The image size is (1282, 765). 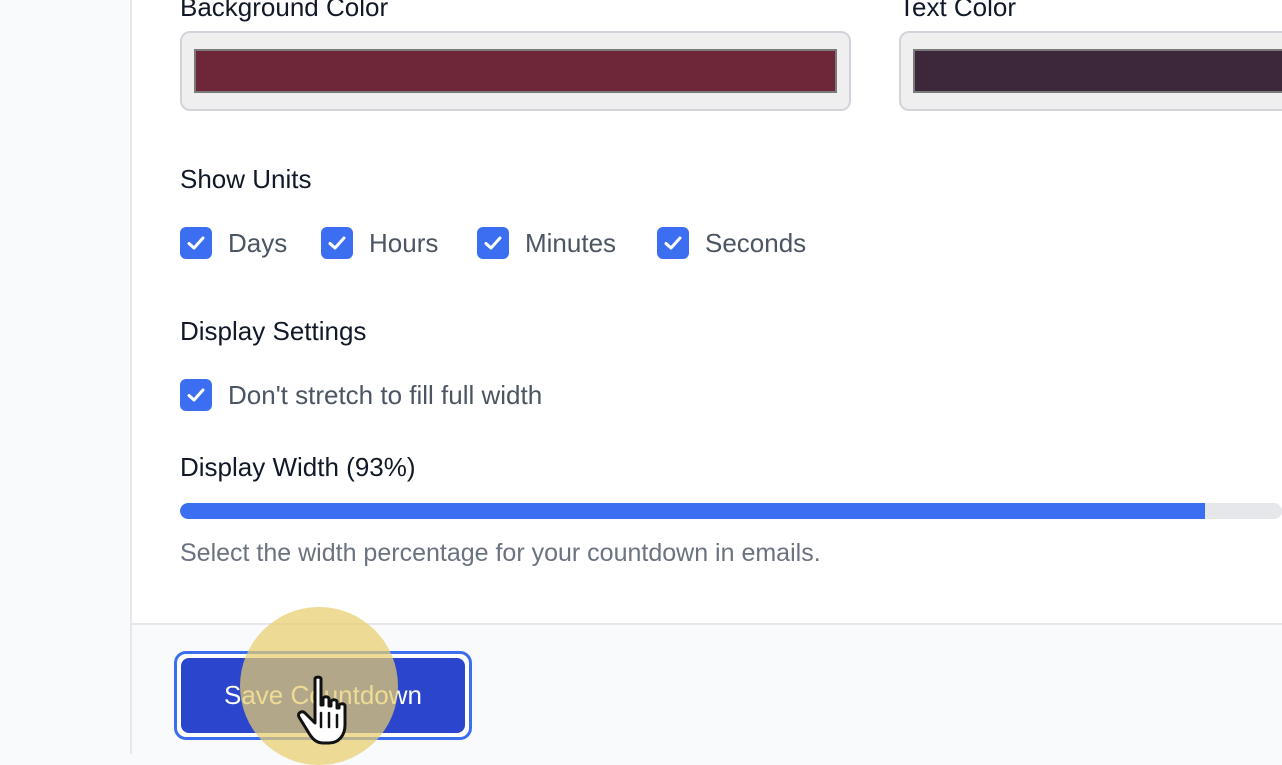 I want to click on display-width-label: Display Width (93%), so click(x=298, y=467).